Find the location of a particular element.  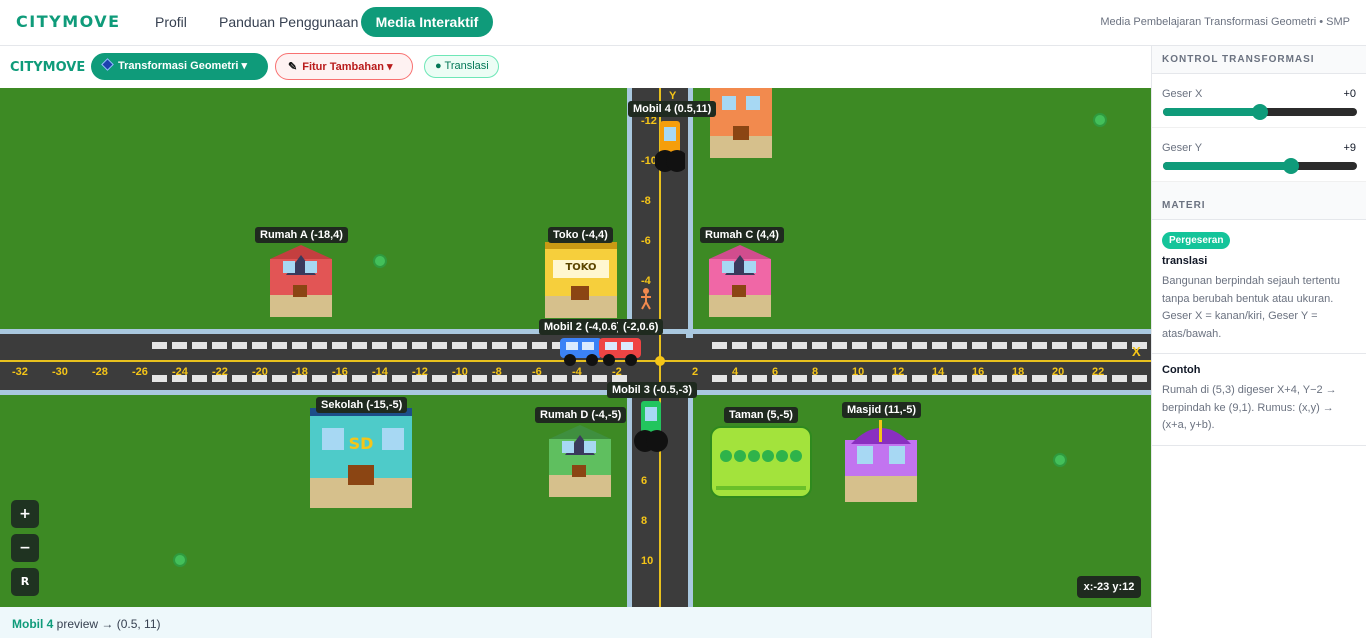

reset-view-button: R is located at coordinates (25, 582).